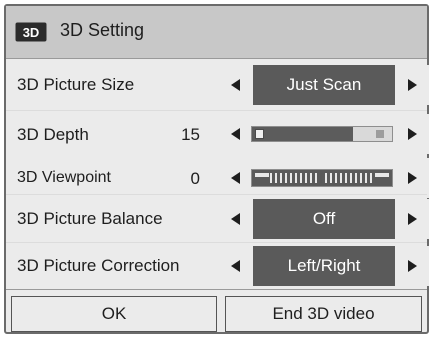 The image size is (437, 340). I want to click on picture-size-row: 3D Picture Size Just Scan, so click(217, 85).